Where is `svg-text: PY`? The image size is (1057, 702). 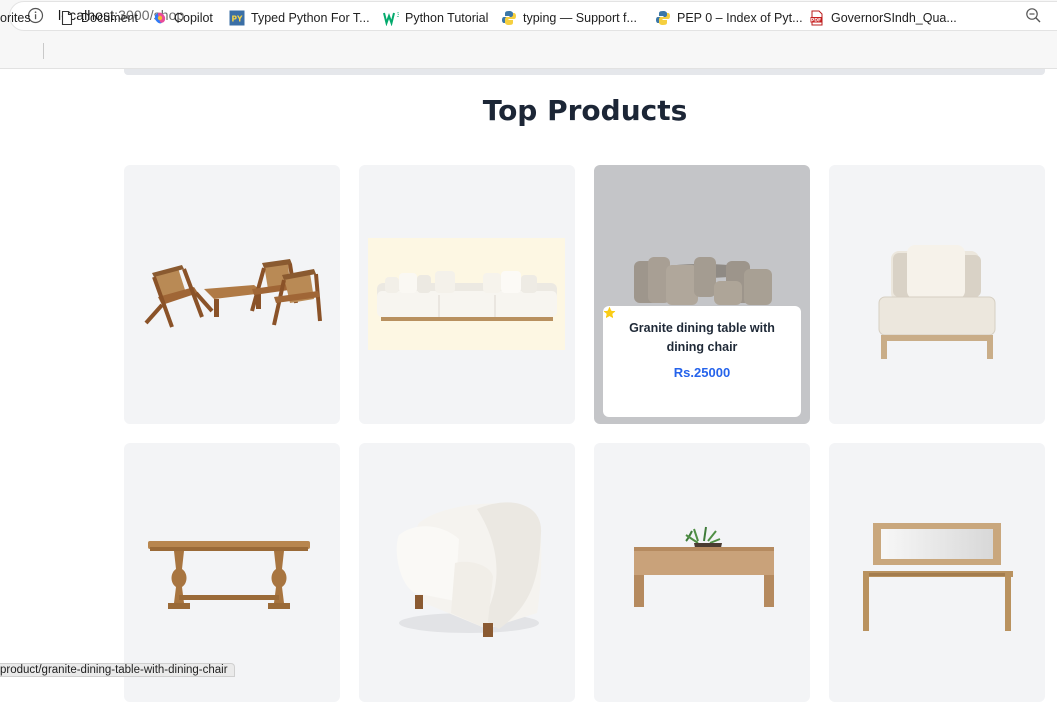 svg-text: PY is located at coordinates (237, 19).